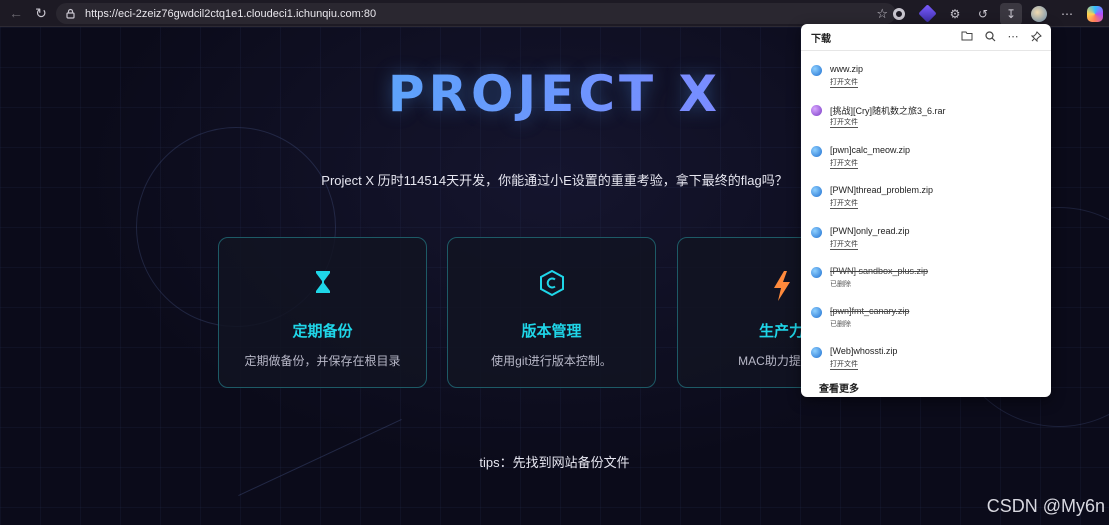  I want to click on refresh-icon: ↻, so click(41, 12).